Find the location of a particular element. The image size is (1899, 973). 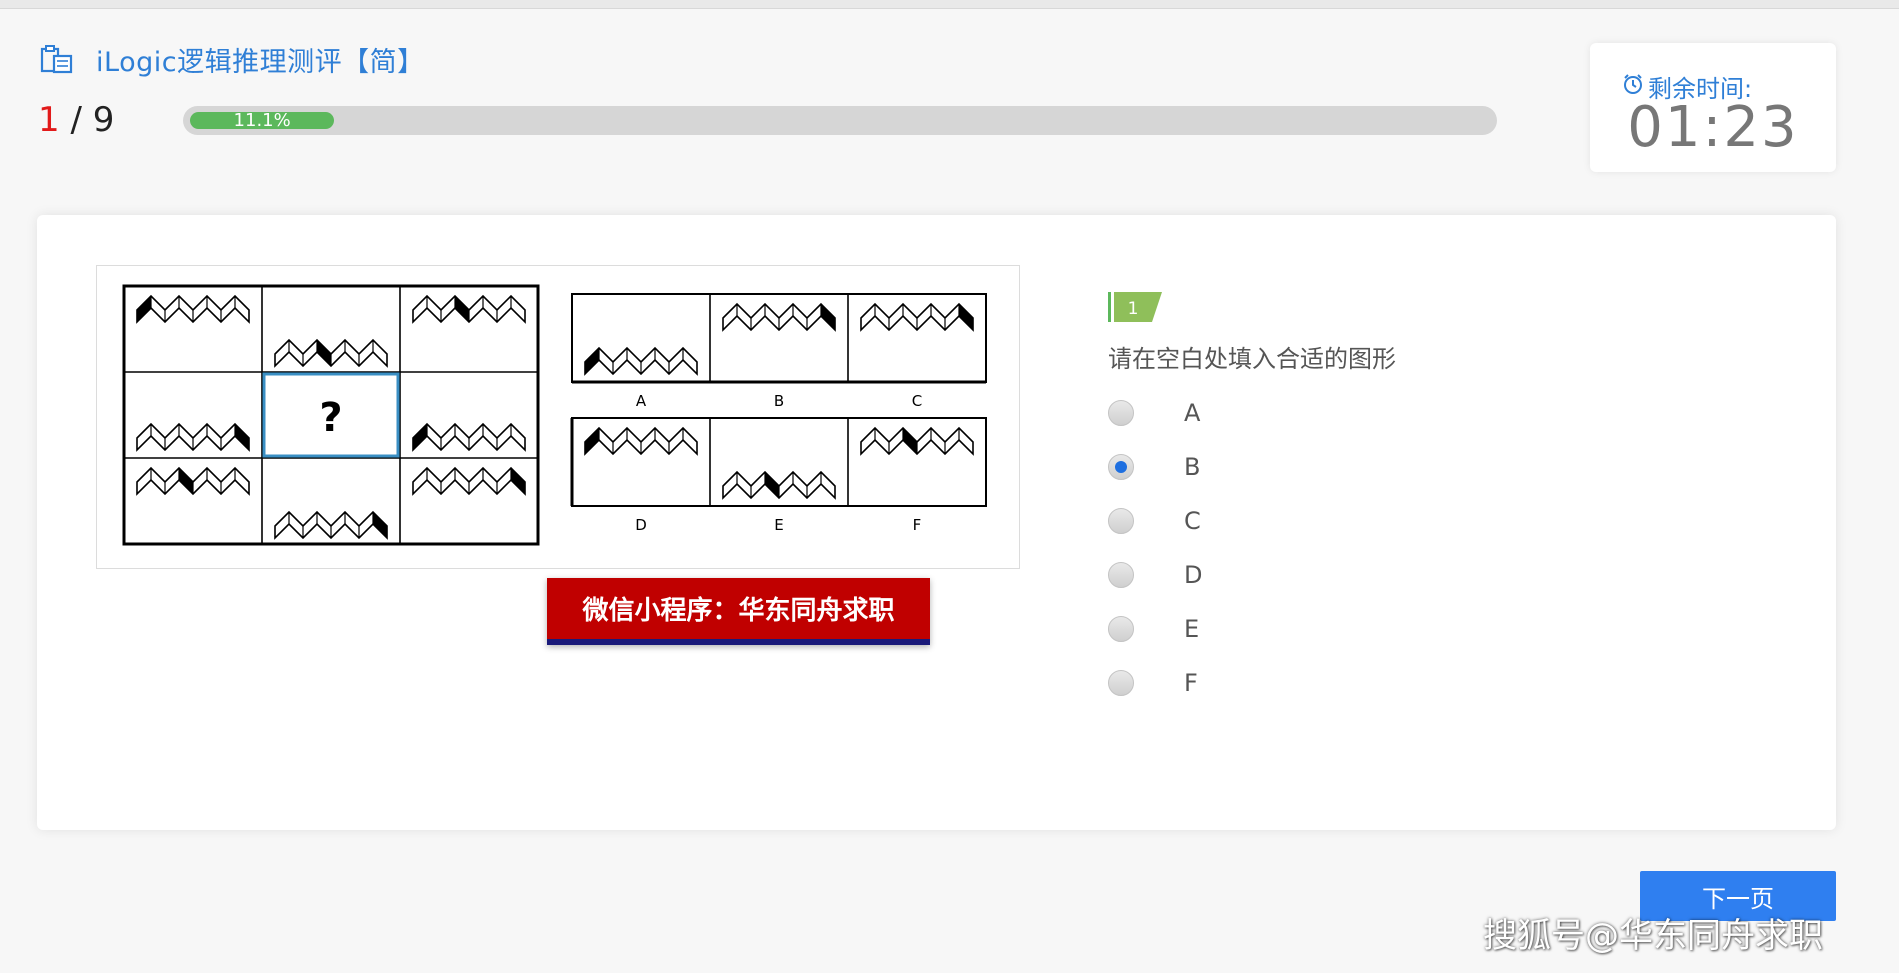

question-number-badge: 1 is located at coordinates (1135, 309).